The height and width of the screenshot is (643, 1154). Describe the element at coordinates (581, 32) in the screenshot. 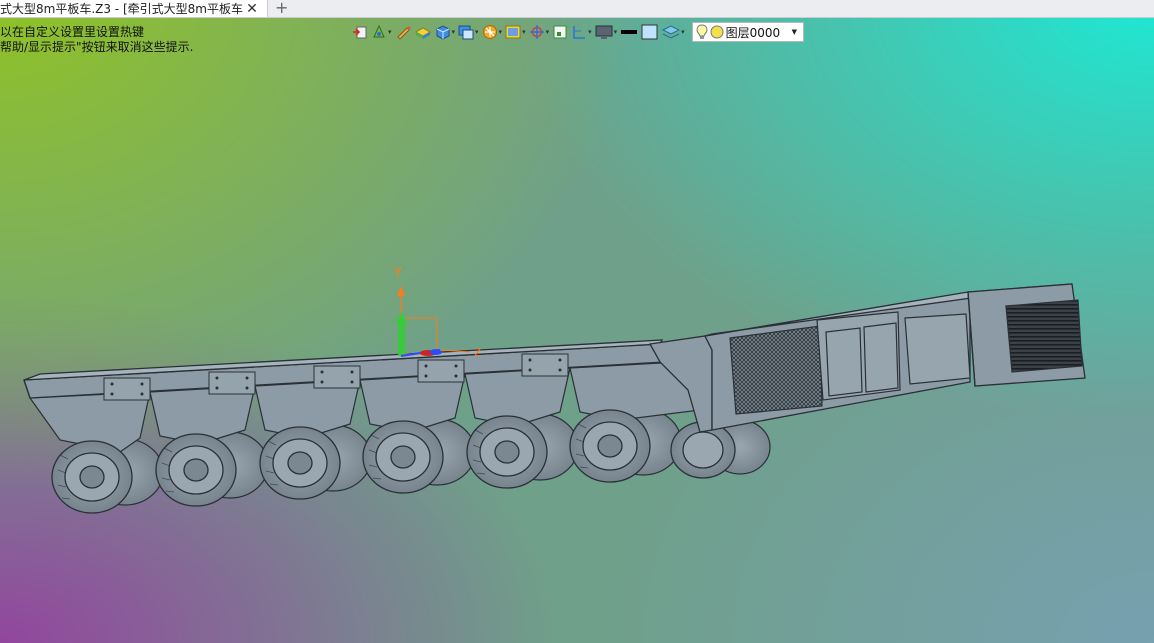

I see `dimension-icon: ▾` at that location.